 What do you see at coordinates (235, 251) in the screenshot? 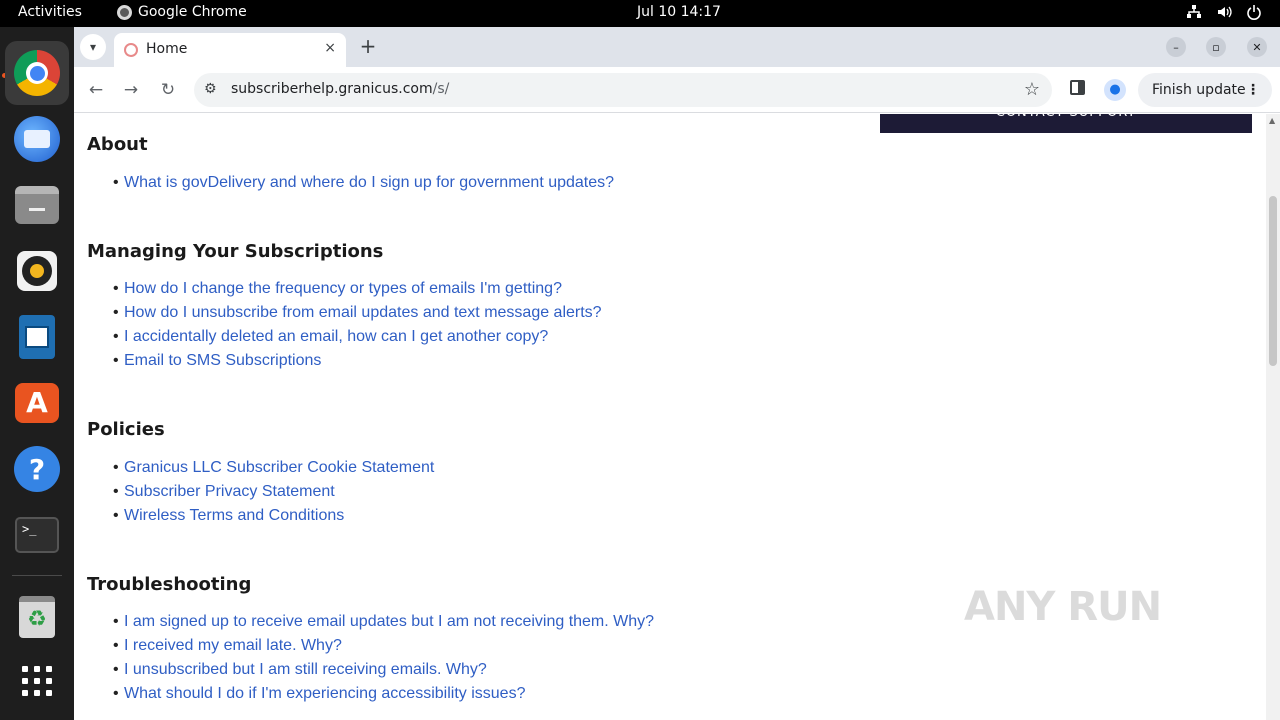
I see `section-heading: Managing Your Subscriptions` at bounding box center [235, 251].